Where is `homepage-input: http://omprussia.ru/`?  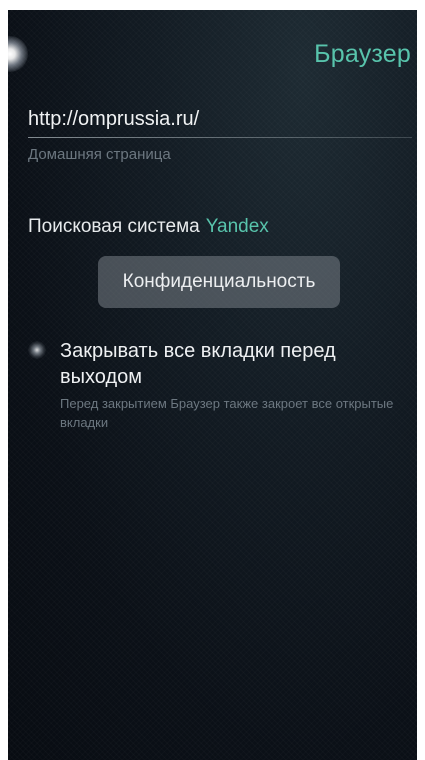
homepage-input: http://omprussia.ru/ is located at coordinates (220, 122).